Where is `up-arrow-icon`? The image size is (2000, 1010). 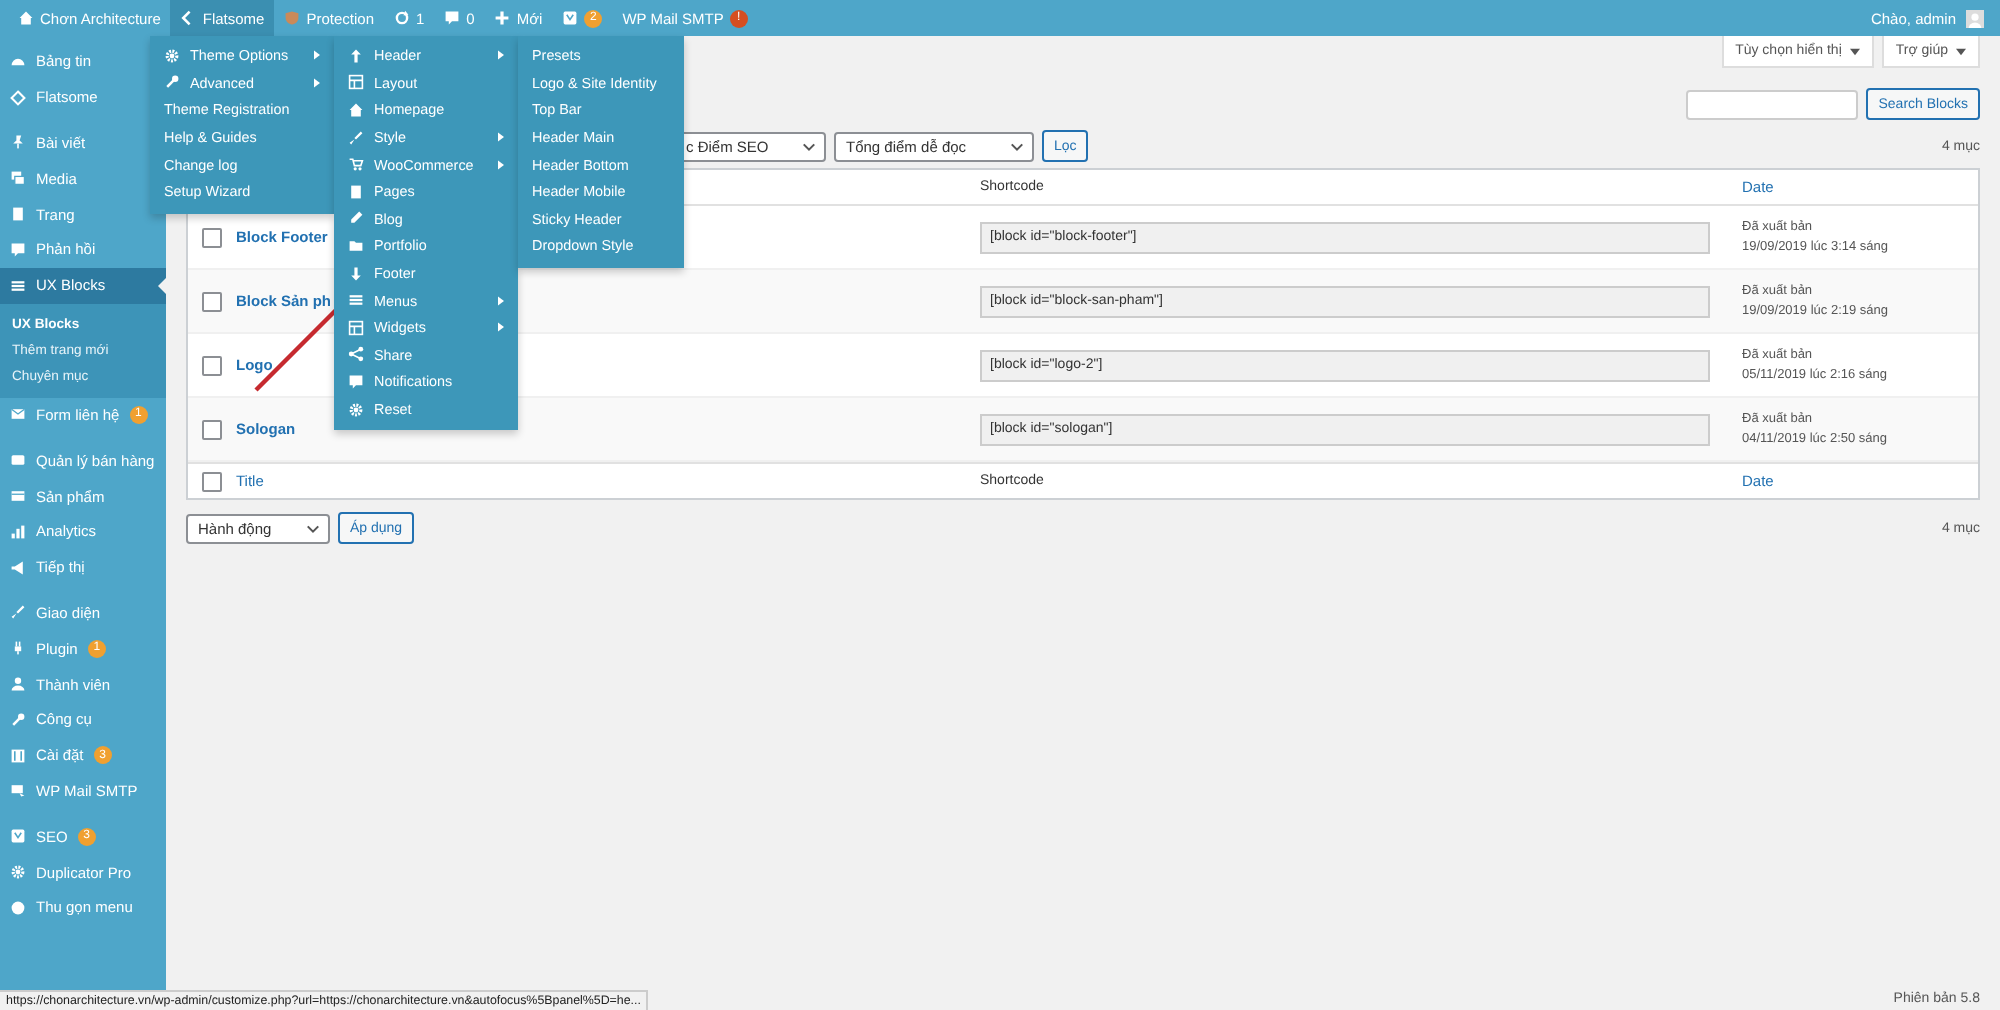
up-arrow-icon is located at coordinates (356, 55).